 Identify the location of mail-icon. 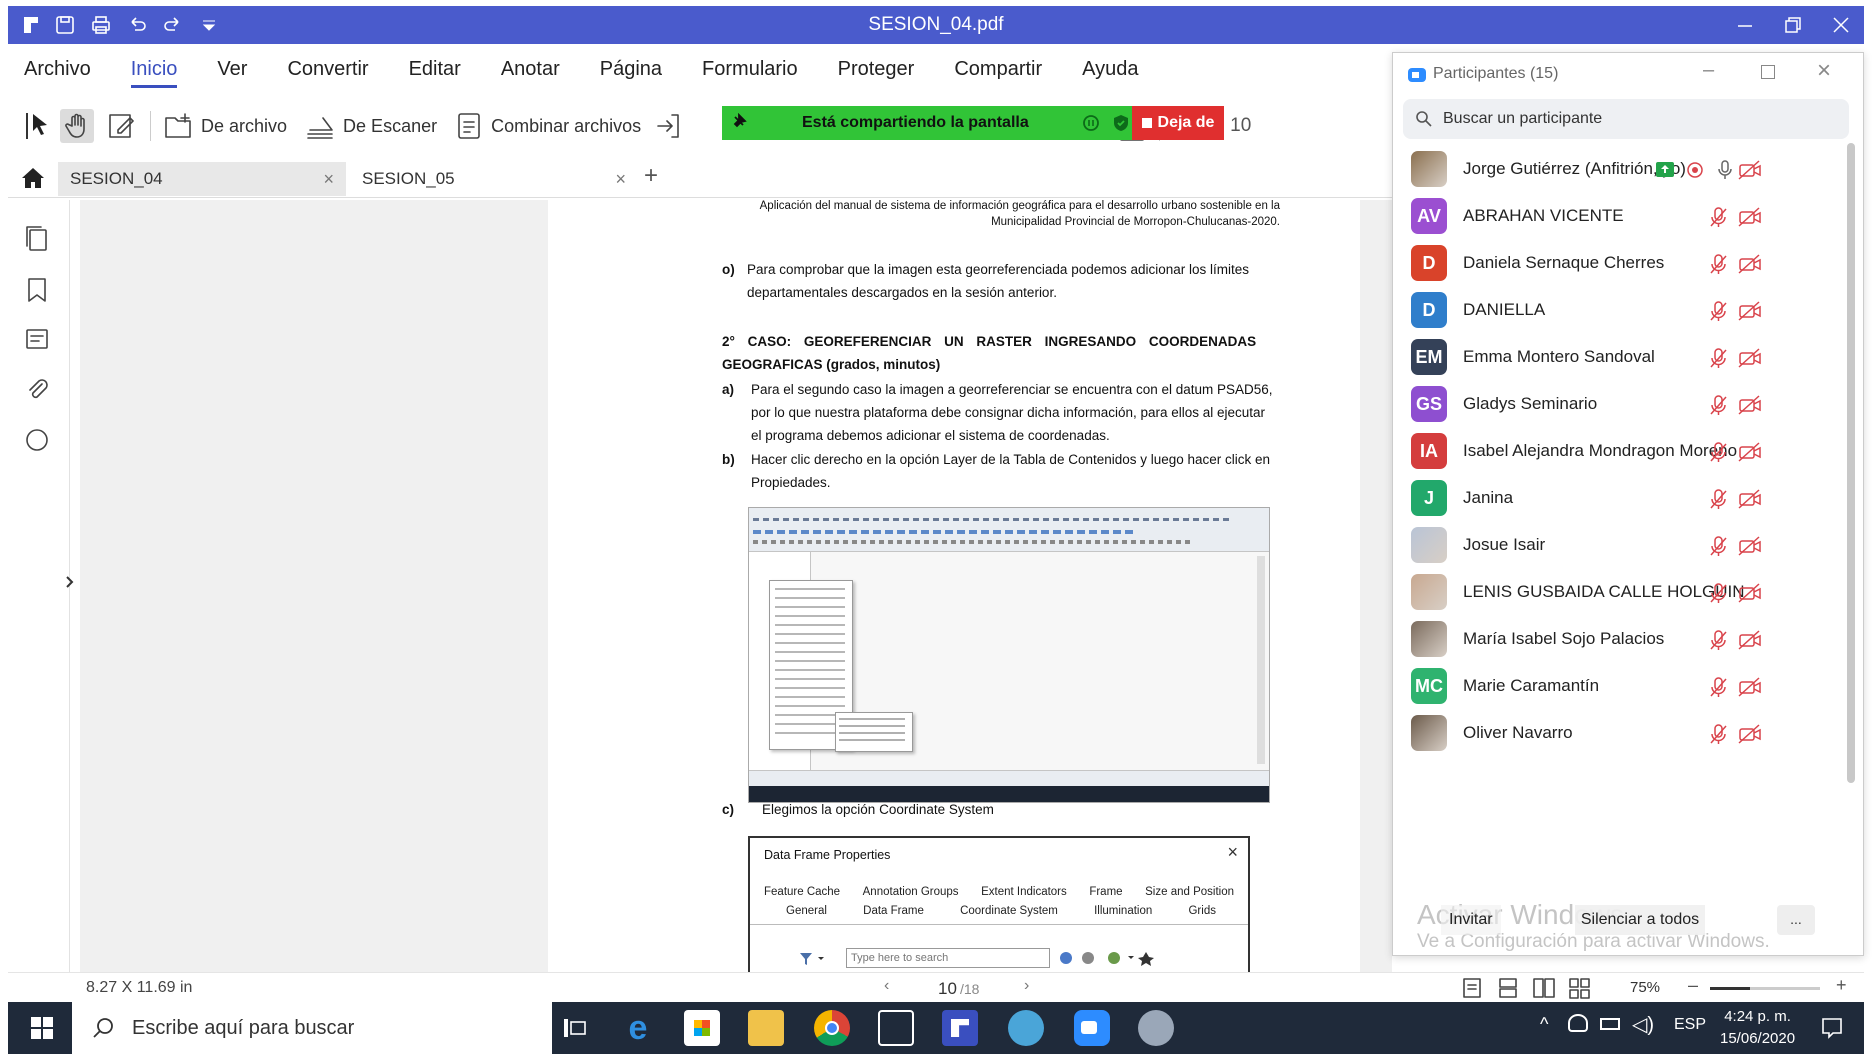
(896, 1028).